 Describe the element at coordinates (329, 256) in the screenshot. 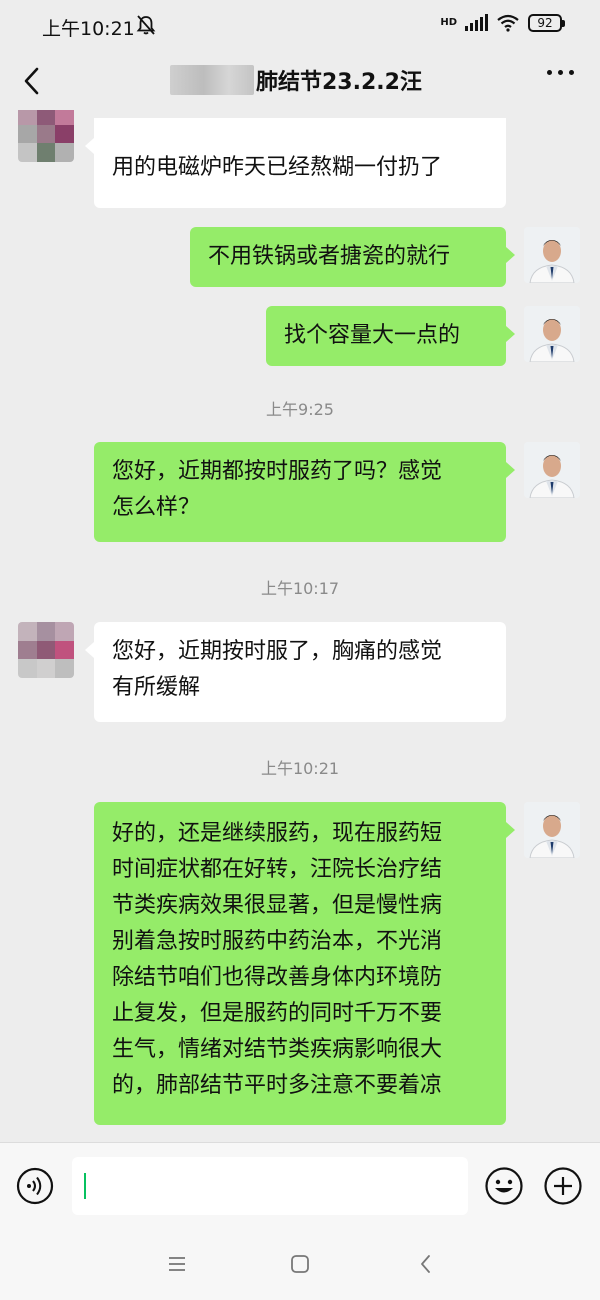

I see `message-text: 不用铁锅或者搪瓷的就行` at that location.